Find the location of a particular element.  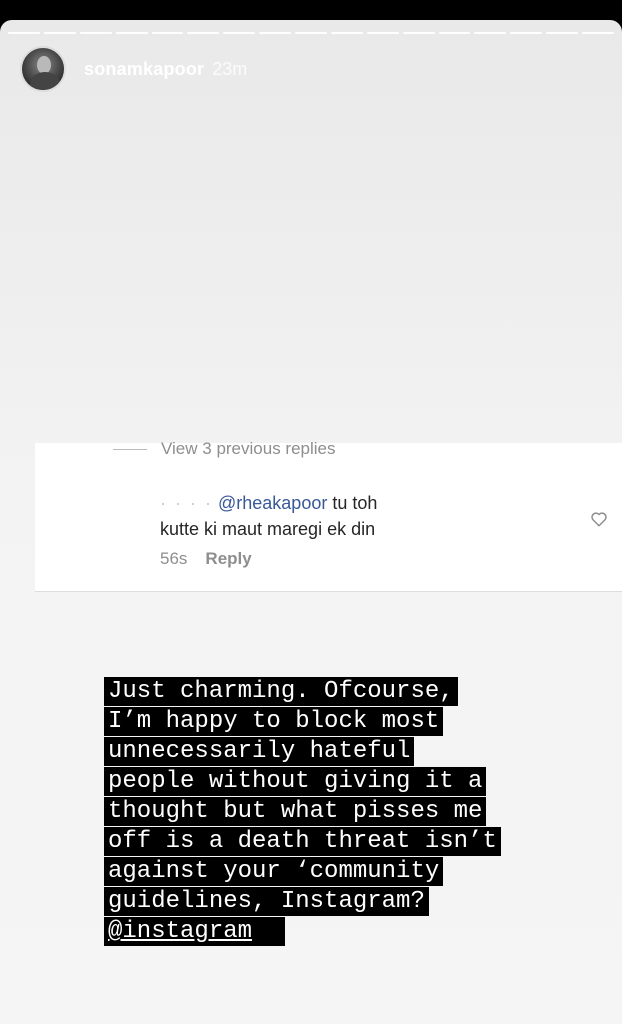

mention-link: @rheakapoor is located at coordinates (273, 503).